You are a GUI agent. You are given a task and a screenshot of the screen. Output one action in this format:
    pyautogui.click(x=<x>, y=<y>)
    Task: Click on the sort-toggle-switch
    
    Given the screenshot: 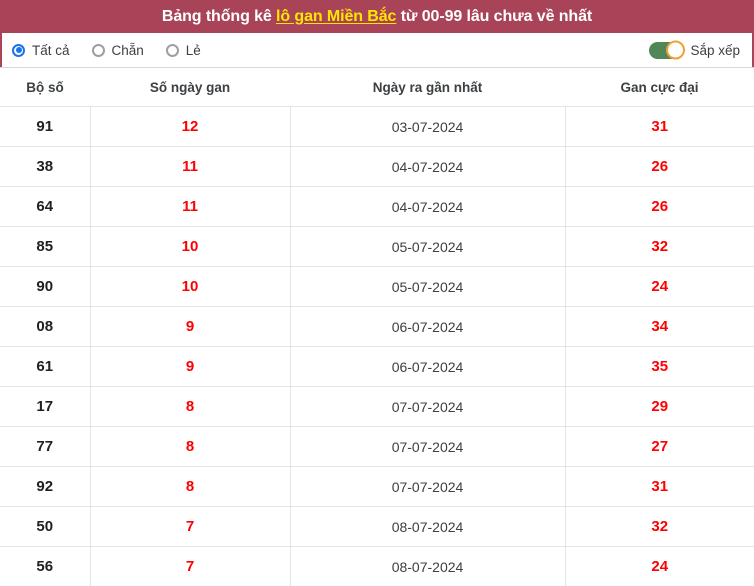 What is the action you would take?
    pyautogui.click(x=666, y=50)
    